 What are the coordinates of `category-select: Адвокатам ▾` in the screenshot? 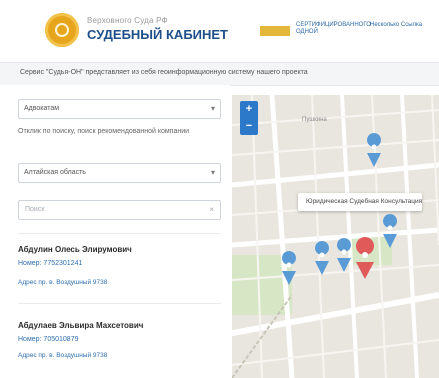 It's located at (119, 109).